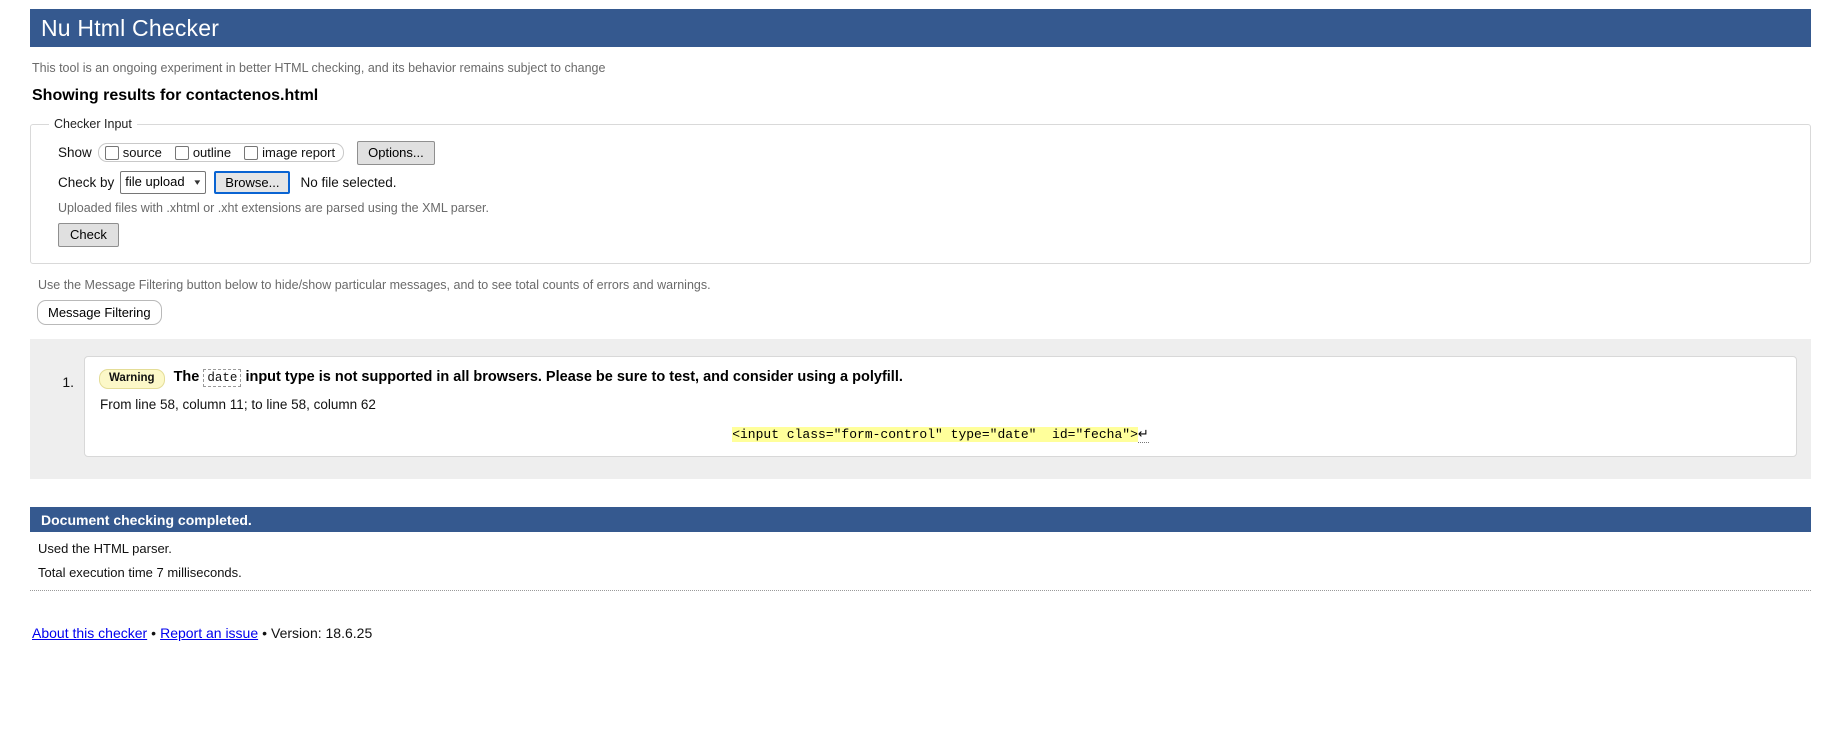 The image size is (1841, 745). What do you see at coordinates (212, 153) in the screenshot?
I see `checkbox-outline-label: outline` at bounding box center [212, 153].